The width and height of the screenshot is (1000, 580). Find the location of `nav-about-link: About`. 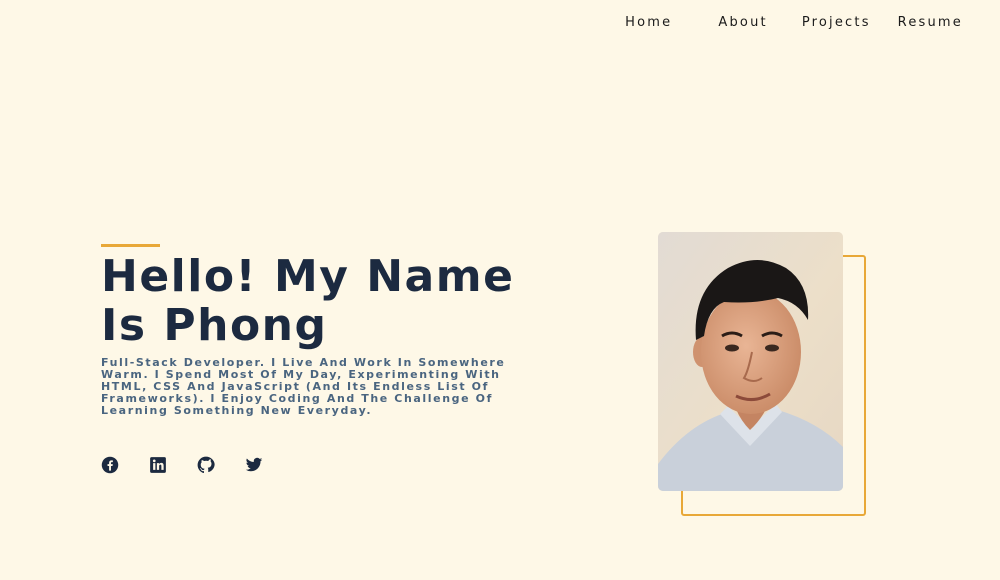

nav-about-link: About is located at coordinates (742, 22).